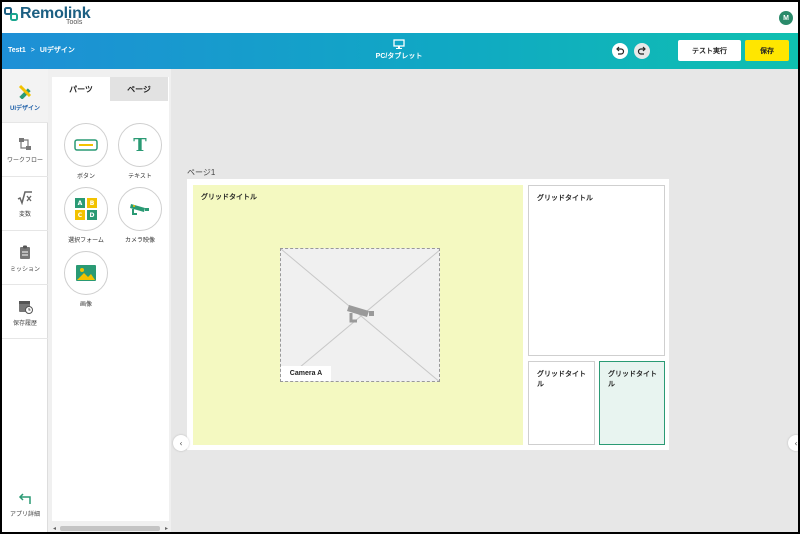 This screenshot has height=534, width=800. What do you see at coordinates (24, 324) in the screenshot?
I see `nav-label: 保存履歴` at bounding box center [24, 324].